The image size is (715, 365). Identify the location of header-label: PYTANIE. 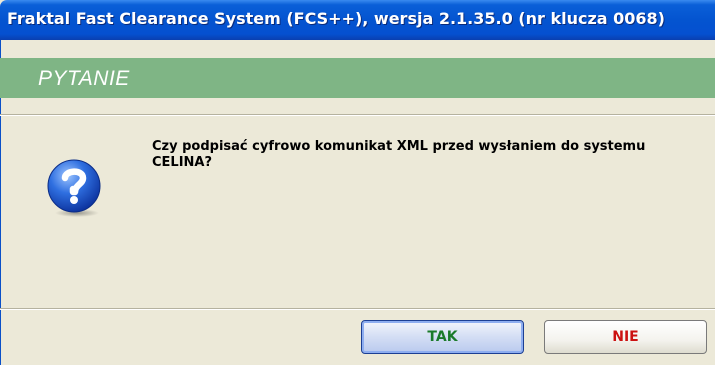
(84, 78).